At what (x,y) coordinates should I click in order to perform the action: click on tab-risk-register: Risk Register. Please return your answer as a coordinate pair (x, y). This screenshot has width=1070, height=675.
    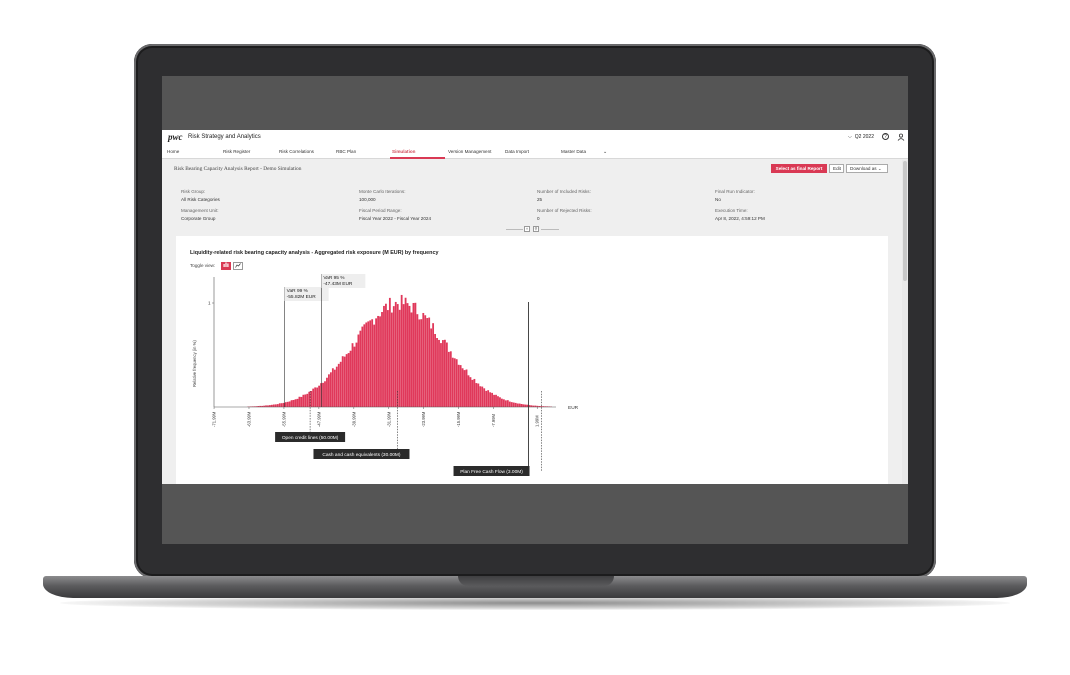
    Looking at the image, I should click on (236, 151).